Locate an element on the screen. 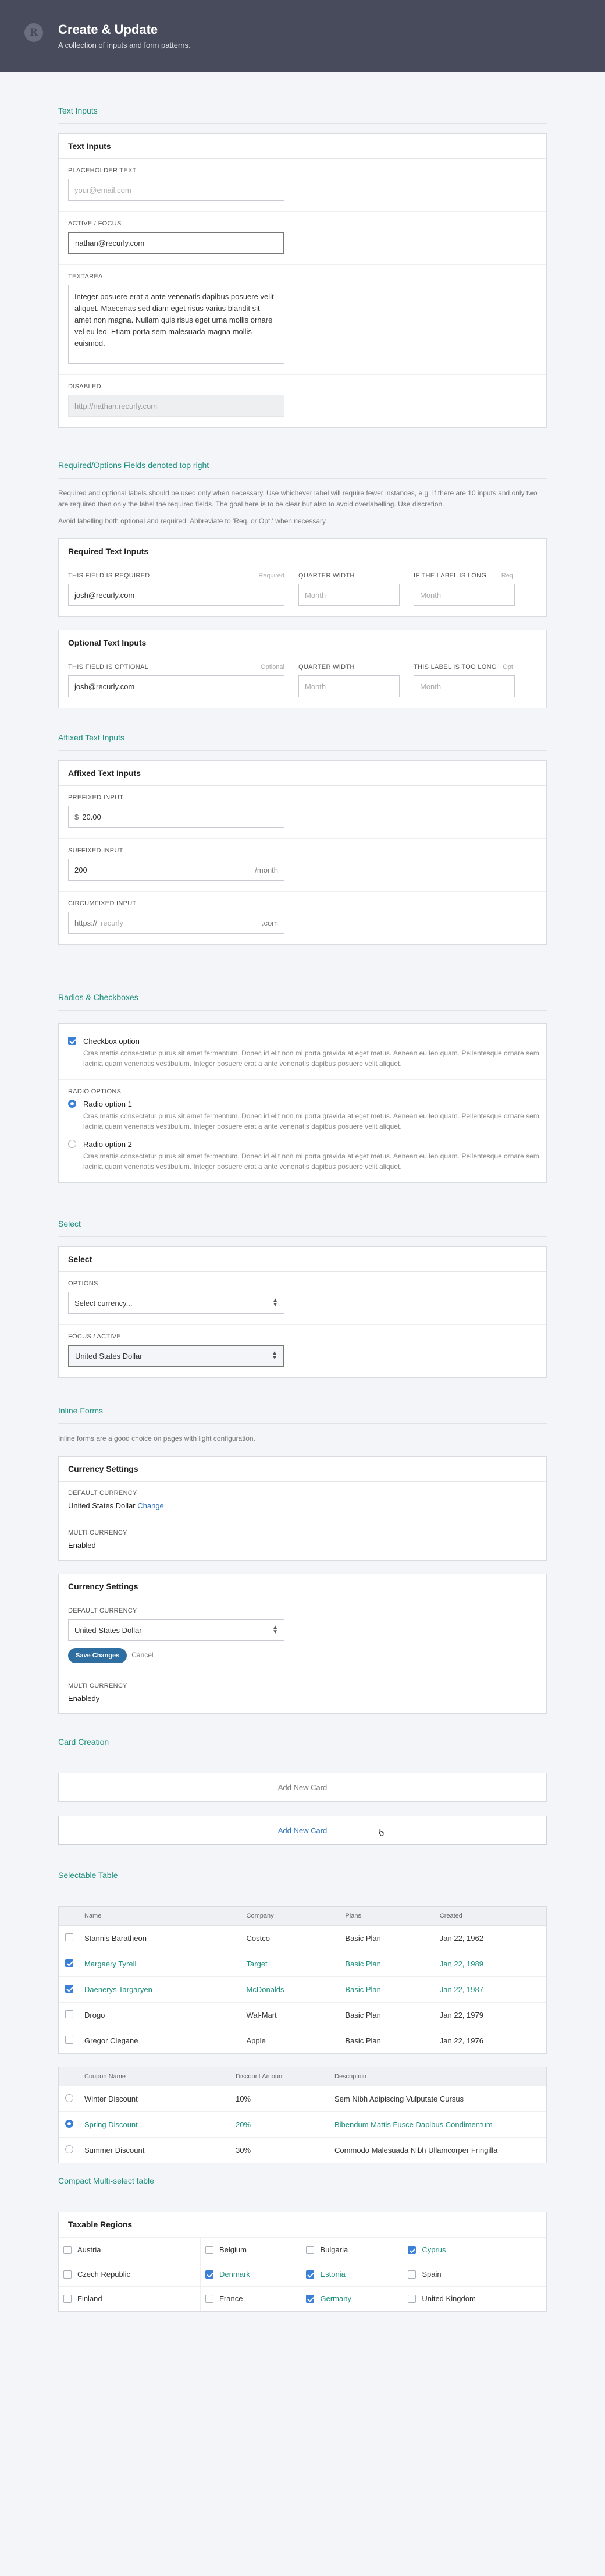 This screenshot has height=2576, width=605. table-cell: Sem Nibh Adipiscing Vulputate Cursus is located at coordinates (438, 2098).